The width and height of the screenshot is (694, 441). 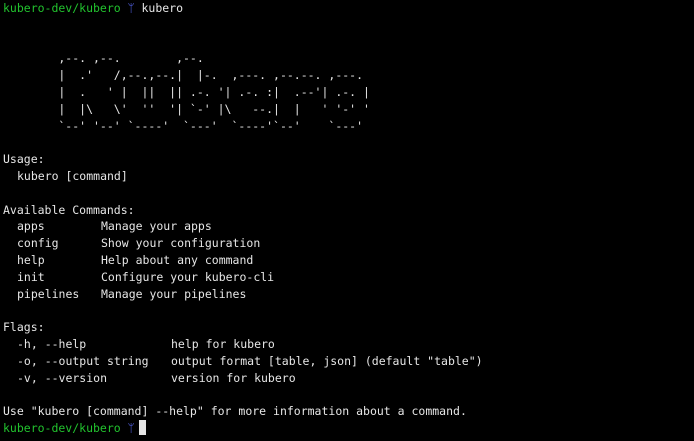 I want to click on banner-line: | |\ \' '' '| `-' |\ --.| | ' '-' ', so click(x=186, y=108).